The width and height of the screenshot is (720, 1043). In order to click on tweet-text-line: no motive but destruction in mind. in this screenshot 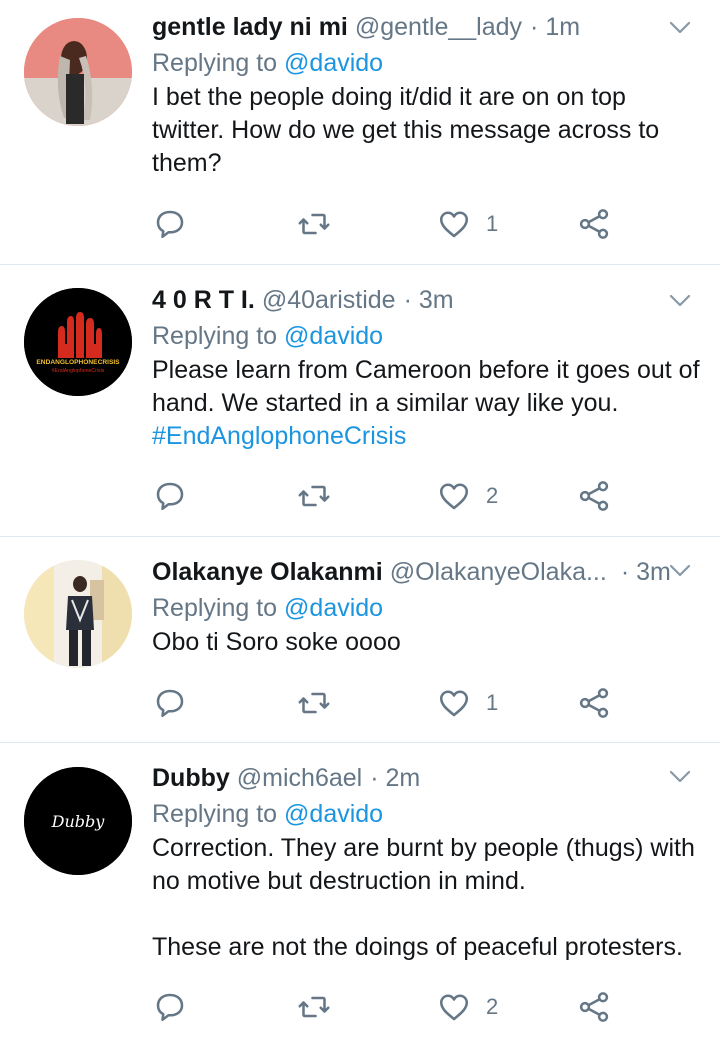, I will do `click(339, 881)`.